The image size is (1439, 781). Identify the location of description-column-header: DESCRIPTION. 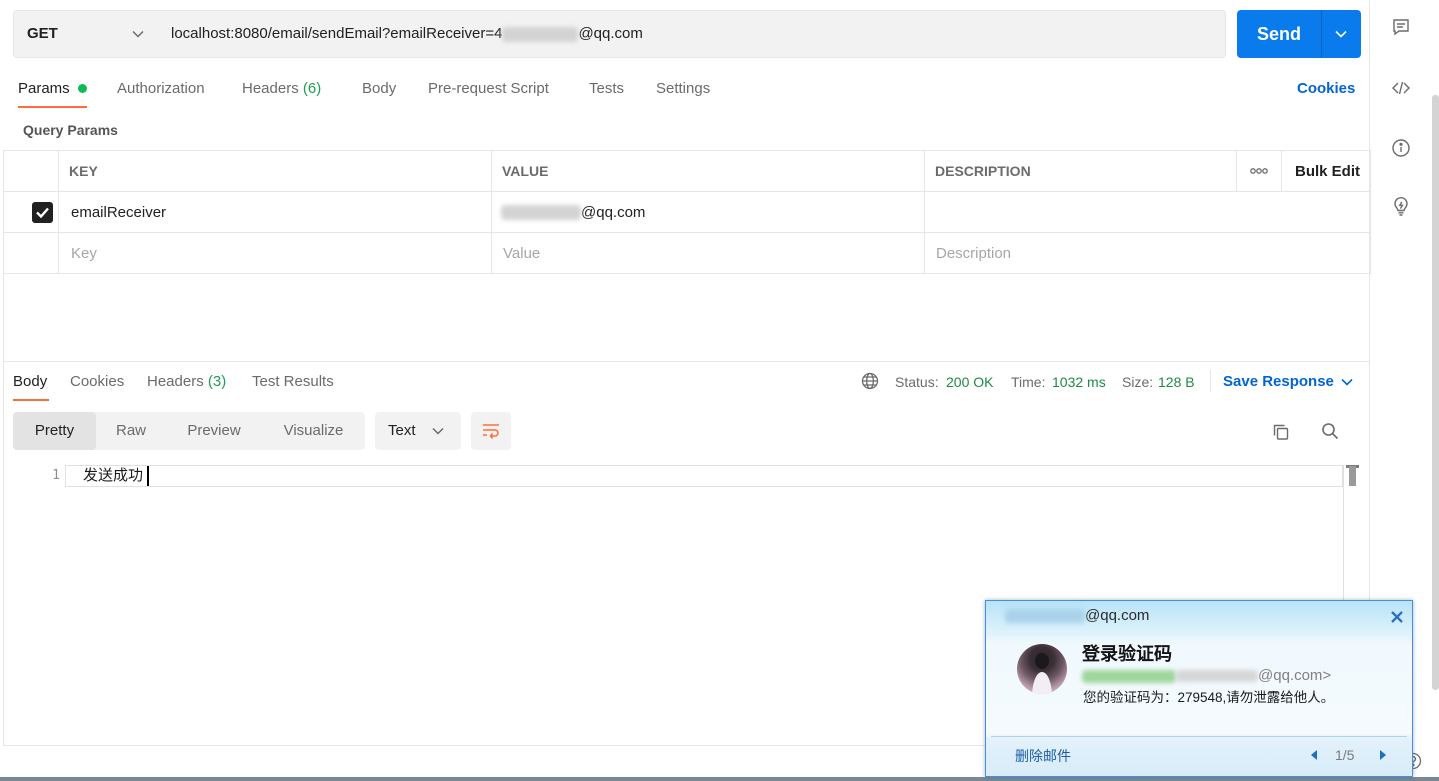
(1080, 171).